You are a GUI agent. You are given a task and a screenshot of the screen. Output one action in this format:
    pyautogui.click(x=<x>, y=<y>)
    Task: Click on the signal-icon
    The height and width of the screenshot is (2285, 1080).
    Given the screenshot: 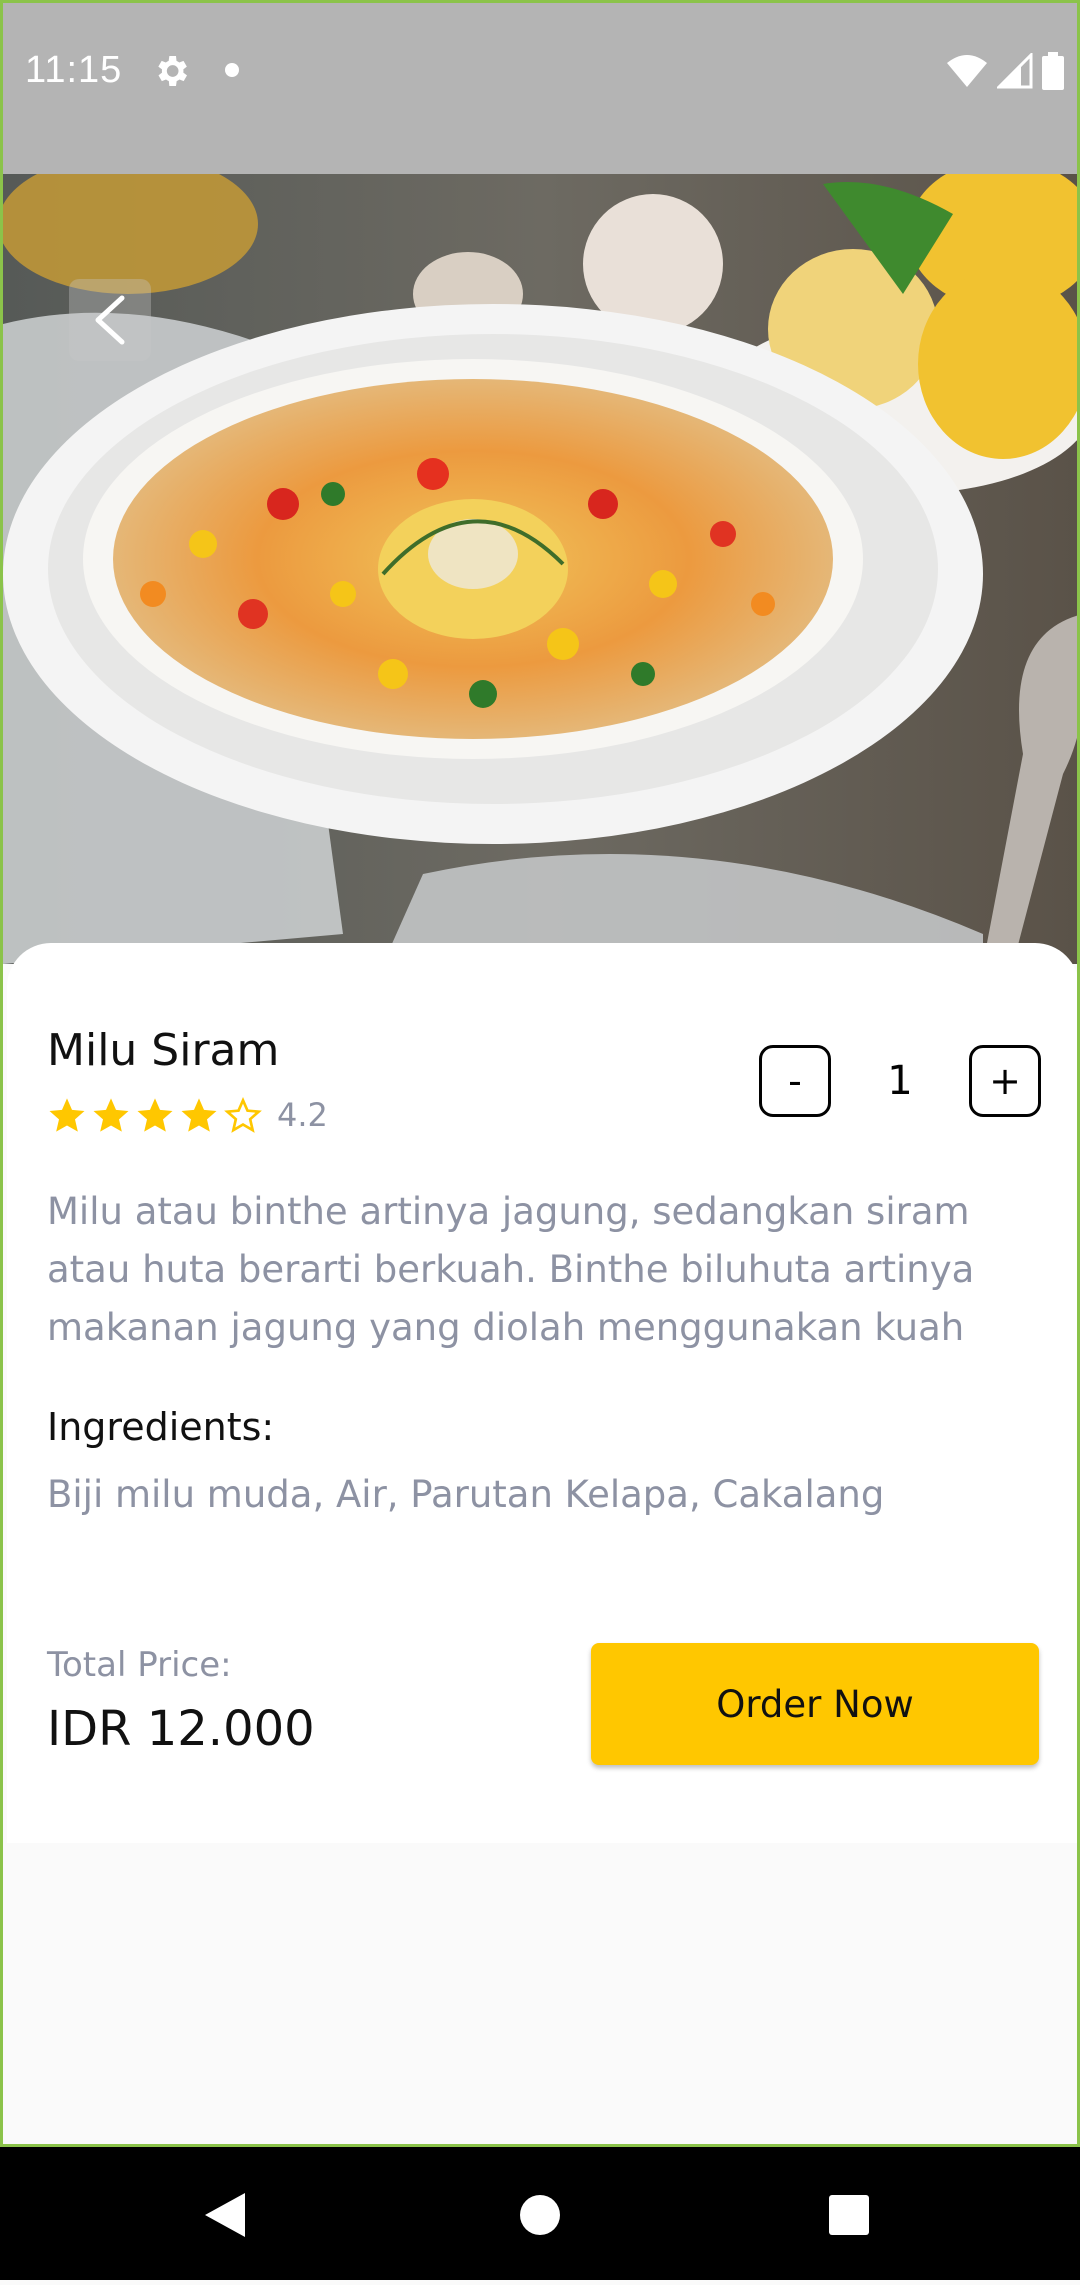 What is the action you would take?
    pyautogui.click(x=1015, y=71)
    